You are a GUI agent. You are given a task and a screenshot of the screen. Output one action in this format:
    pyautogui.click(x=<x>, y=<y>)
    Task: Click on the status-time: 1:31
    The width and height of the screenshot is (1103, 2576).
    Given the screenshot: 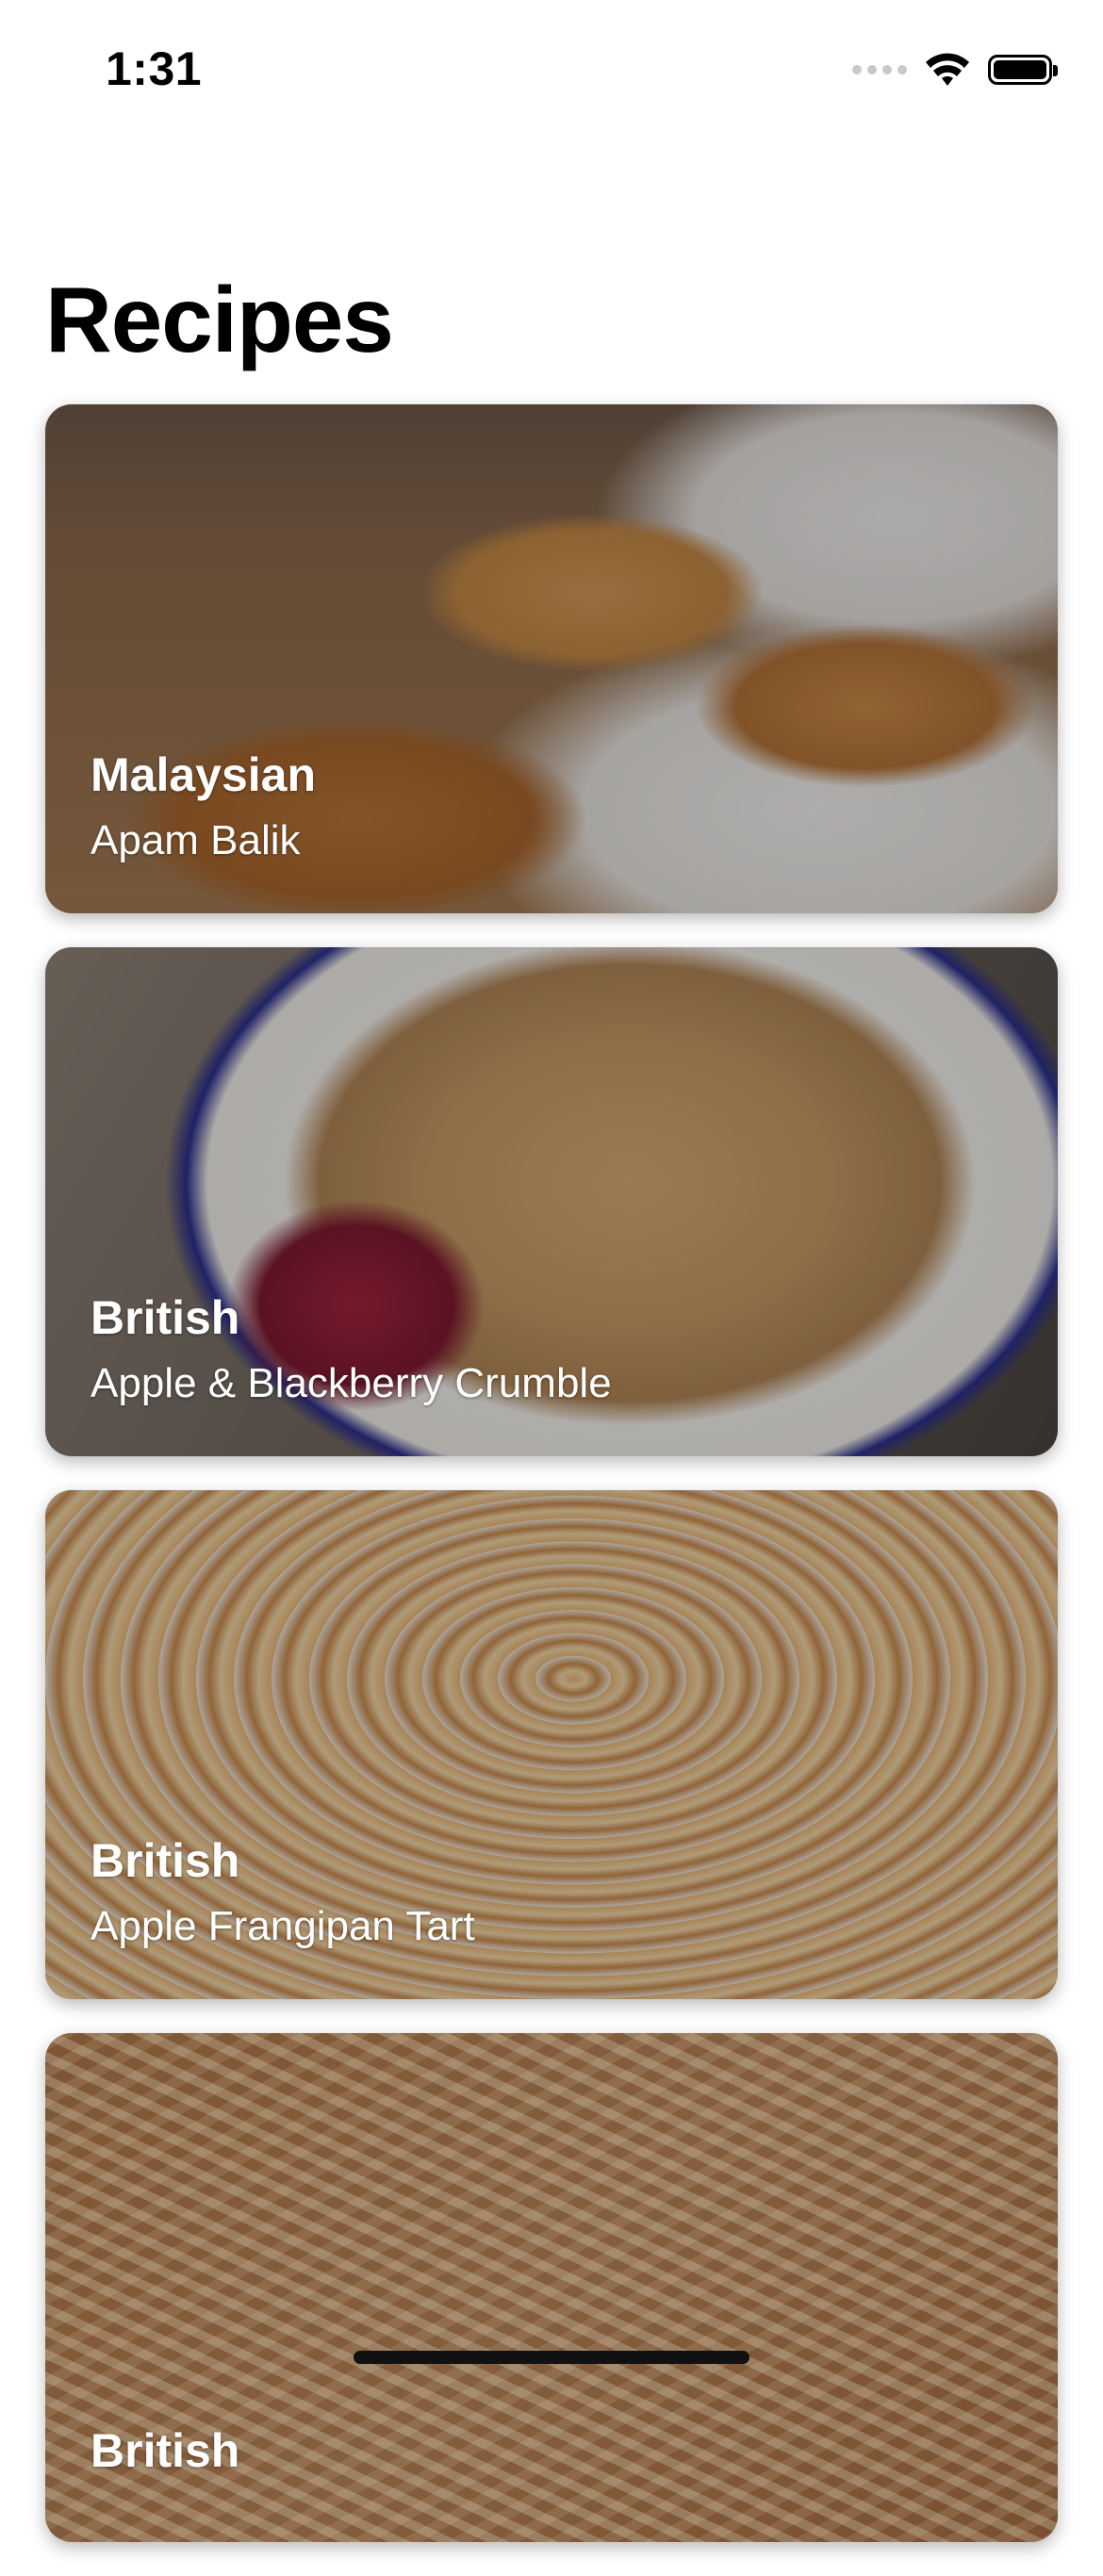 What is the action you would take?
    pyautogui.click(x=154, y=68)
    